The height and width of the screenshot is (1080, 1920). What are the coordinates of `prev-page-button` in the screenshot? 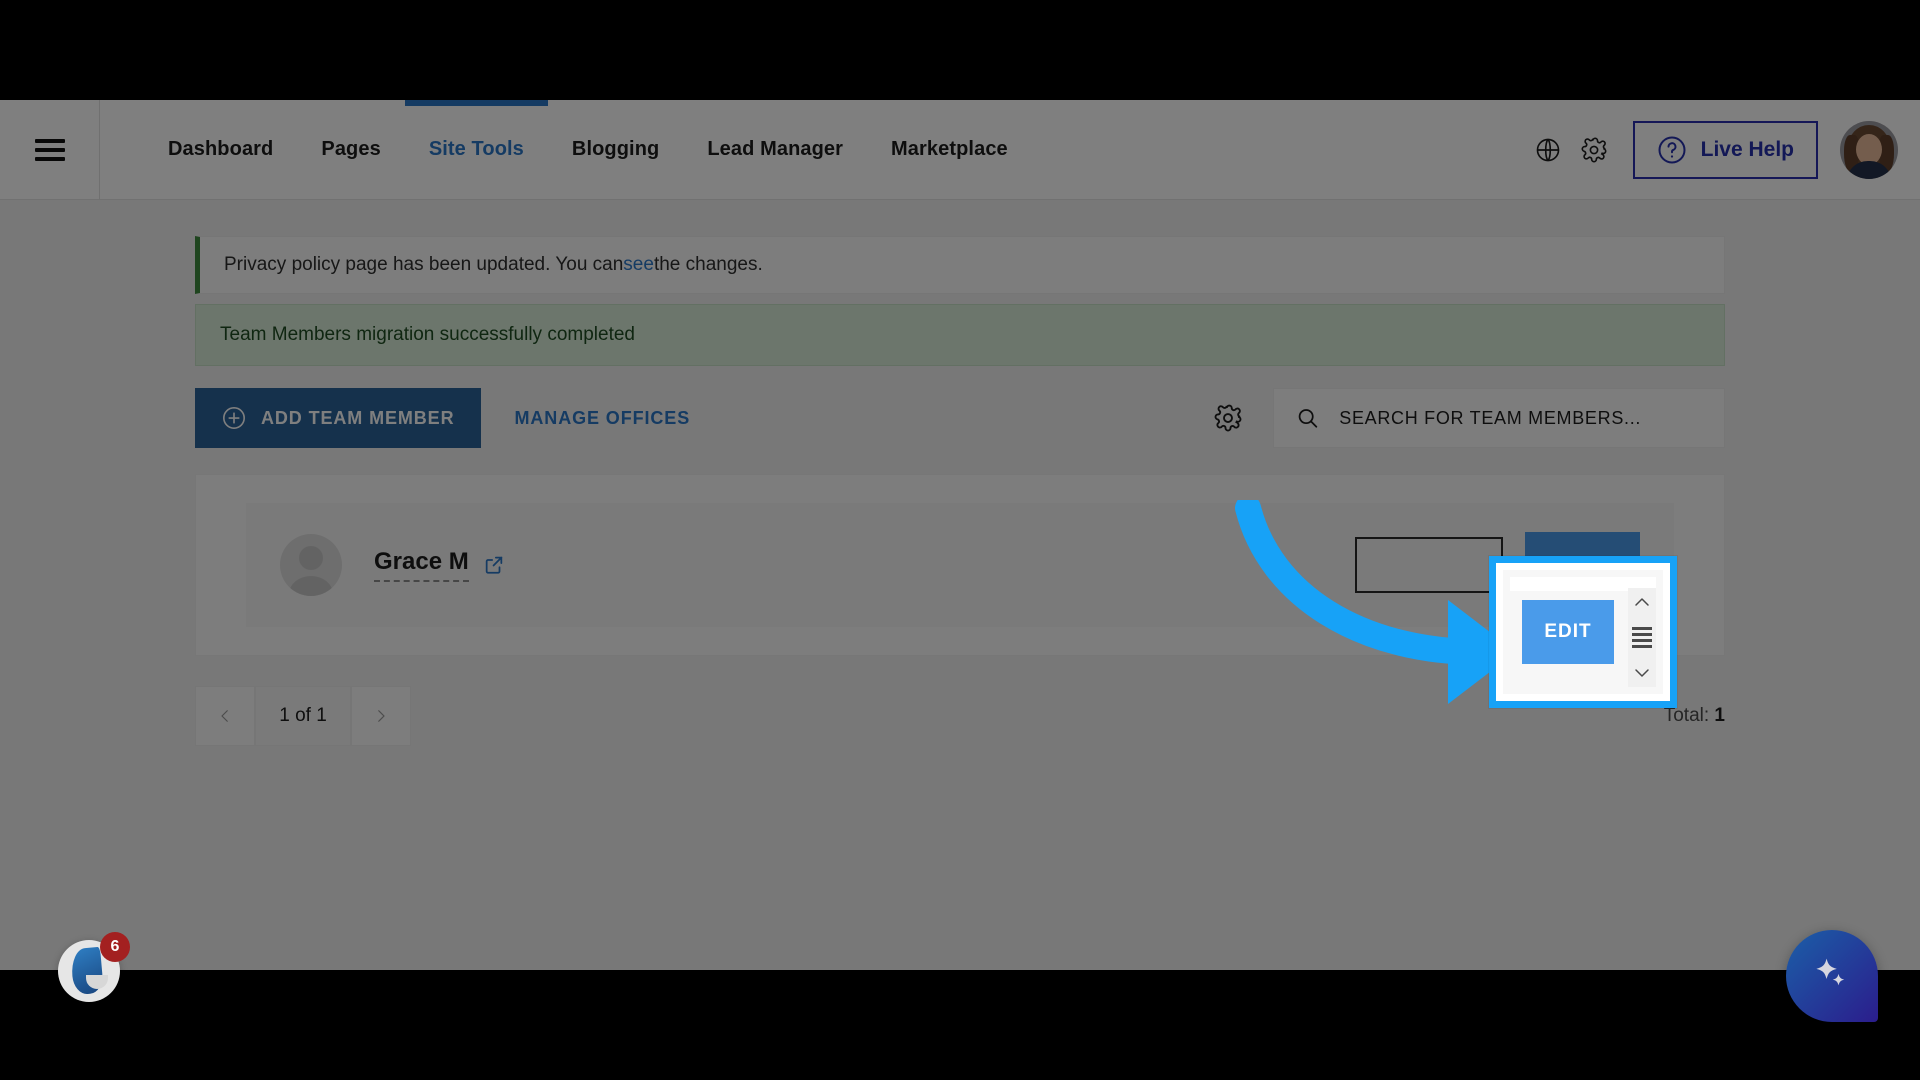 It's located at (225, 716).